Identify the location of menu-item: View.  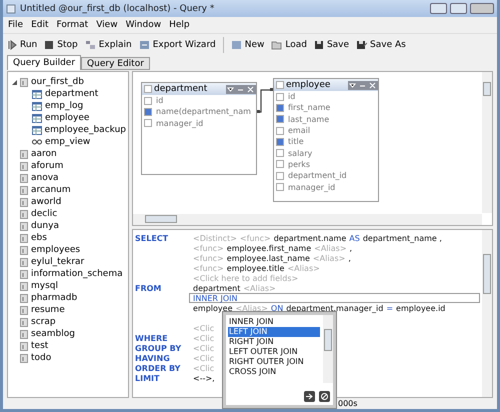
(107, 25).